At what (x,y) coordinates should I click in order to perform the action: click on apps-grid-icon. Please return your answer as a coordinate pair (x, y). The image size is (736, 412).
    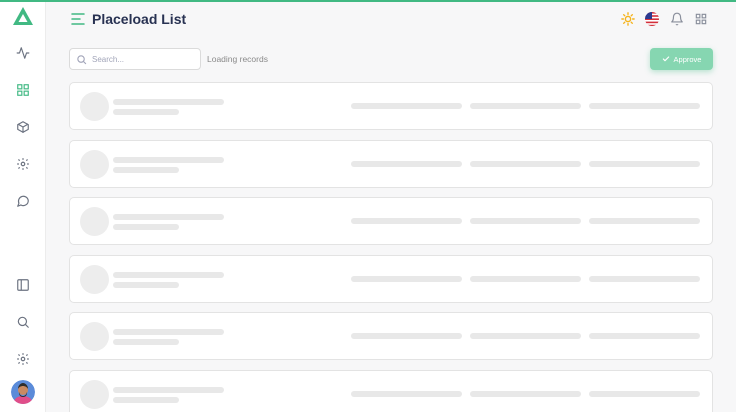
    Looking at the image, I should click on (701, 19).